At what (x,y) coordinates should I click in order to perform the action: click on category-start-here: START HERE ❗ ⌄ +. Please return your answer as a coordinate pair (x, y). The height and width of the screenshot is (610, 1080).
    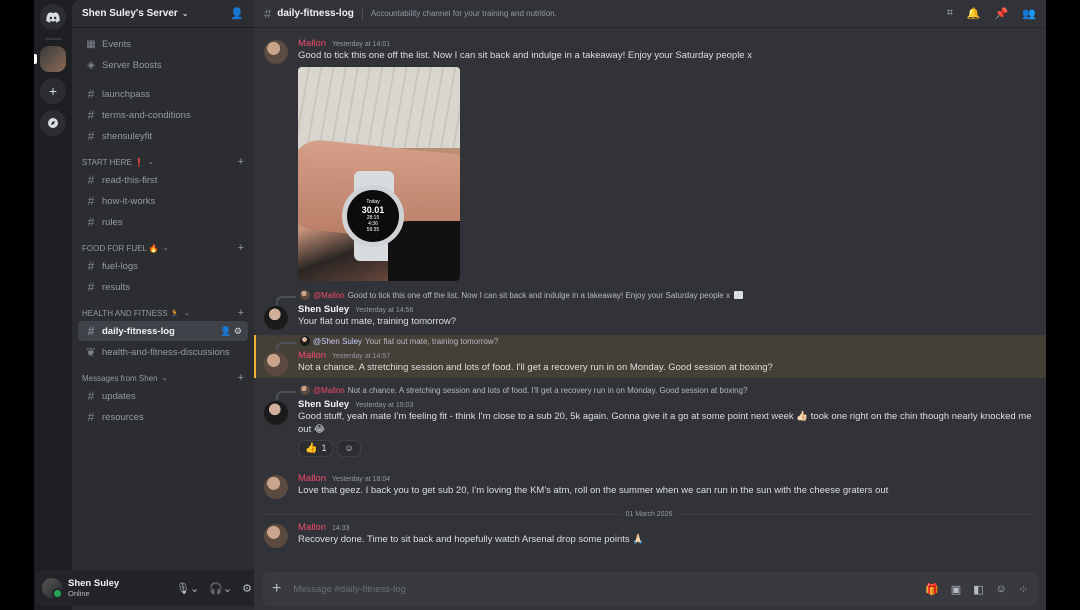
    Looking at the image, I should click on (163, 162).